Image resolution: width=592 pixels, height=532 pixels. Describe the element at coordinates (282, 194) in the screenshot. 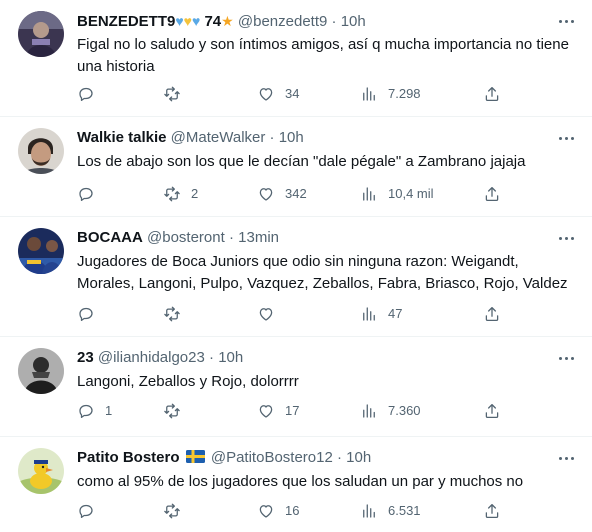

I see `like-button: 342` at that location.